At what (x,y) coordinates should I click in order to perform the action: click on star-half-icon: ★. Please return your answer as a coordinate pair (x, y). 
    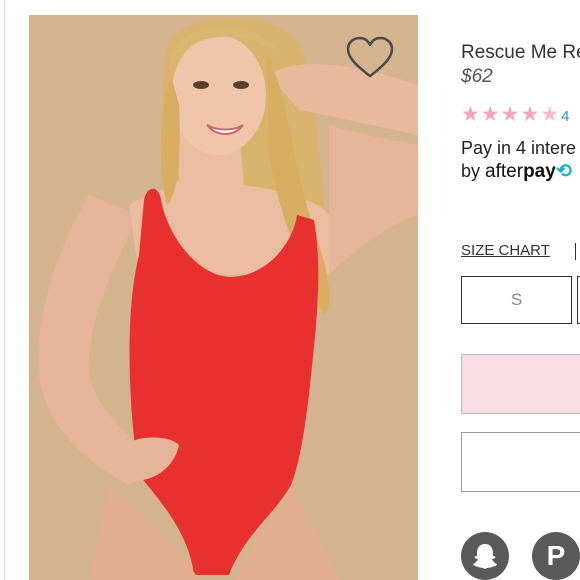
    Looking at the image, I should click on (550, 114).